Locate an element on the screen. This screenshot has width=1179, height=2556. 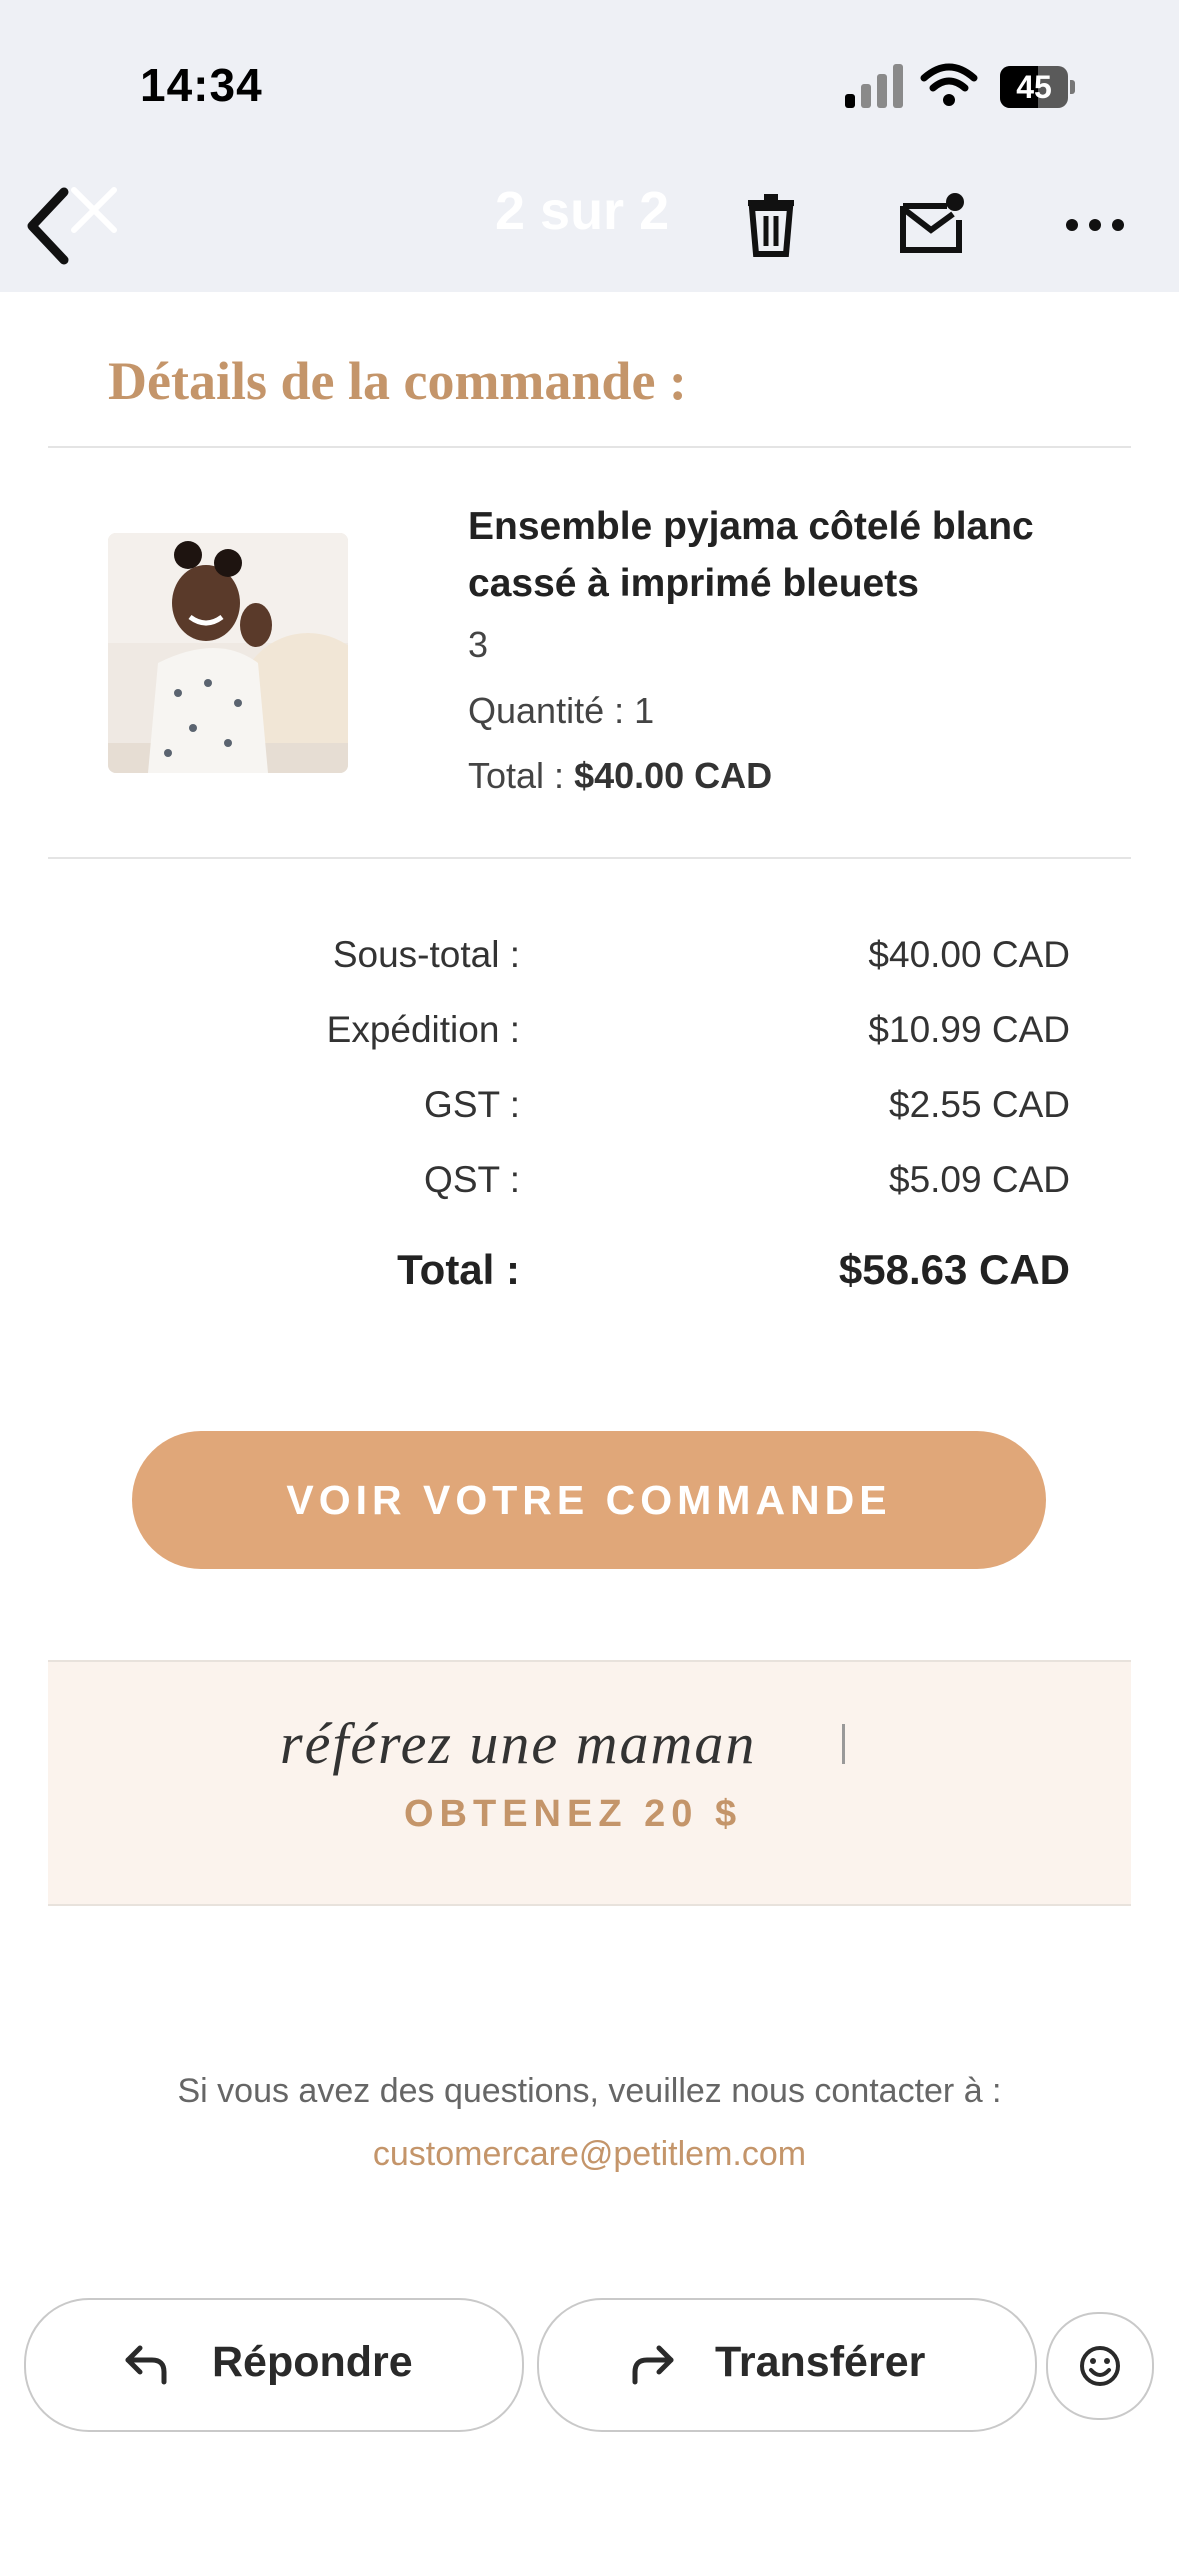
message-counter: 2 sur 2 is located at coordinates (582, 211).